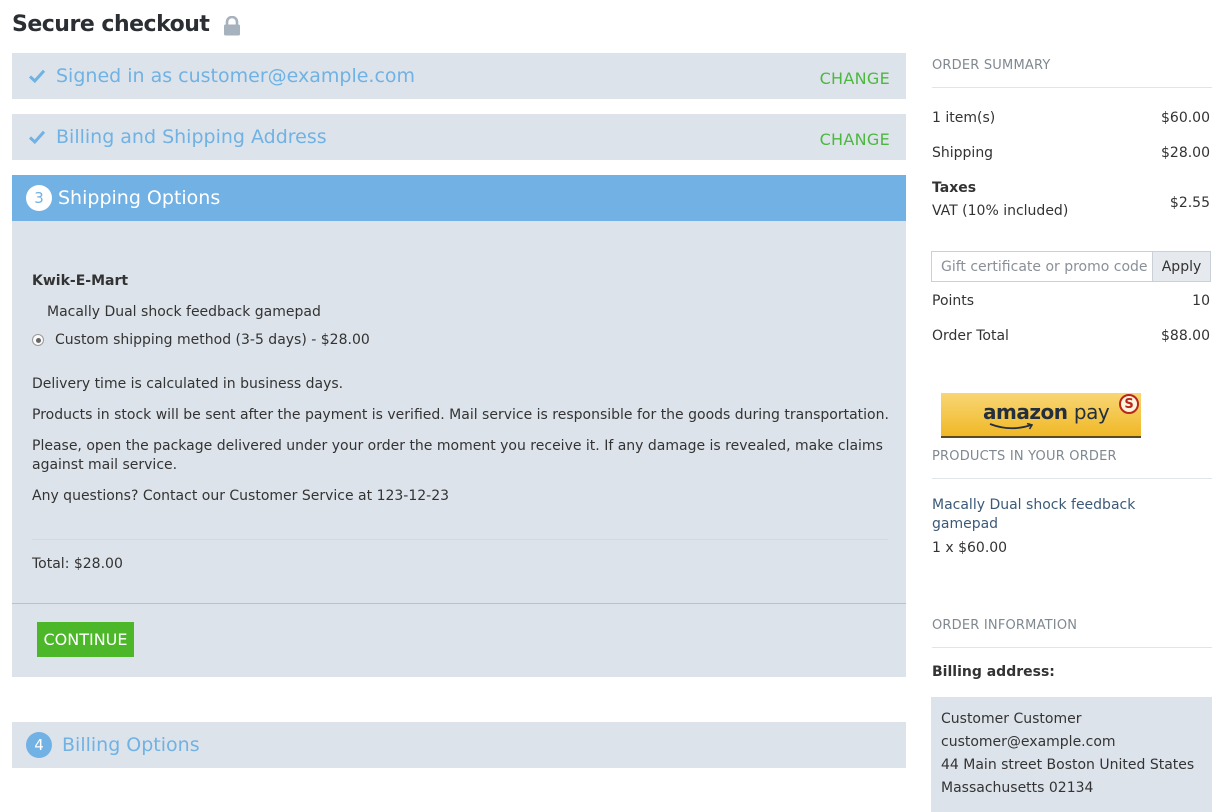  What do you see at coordinates (85, 639) in the screenshot?
I see `continue-button: CONTINUE` at bounding box center [85, 639].